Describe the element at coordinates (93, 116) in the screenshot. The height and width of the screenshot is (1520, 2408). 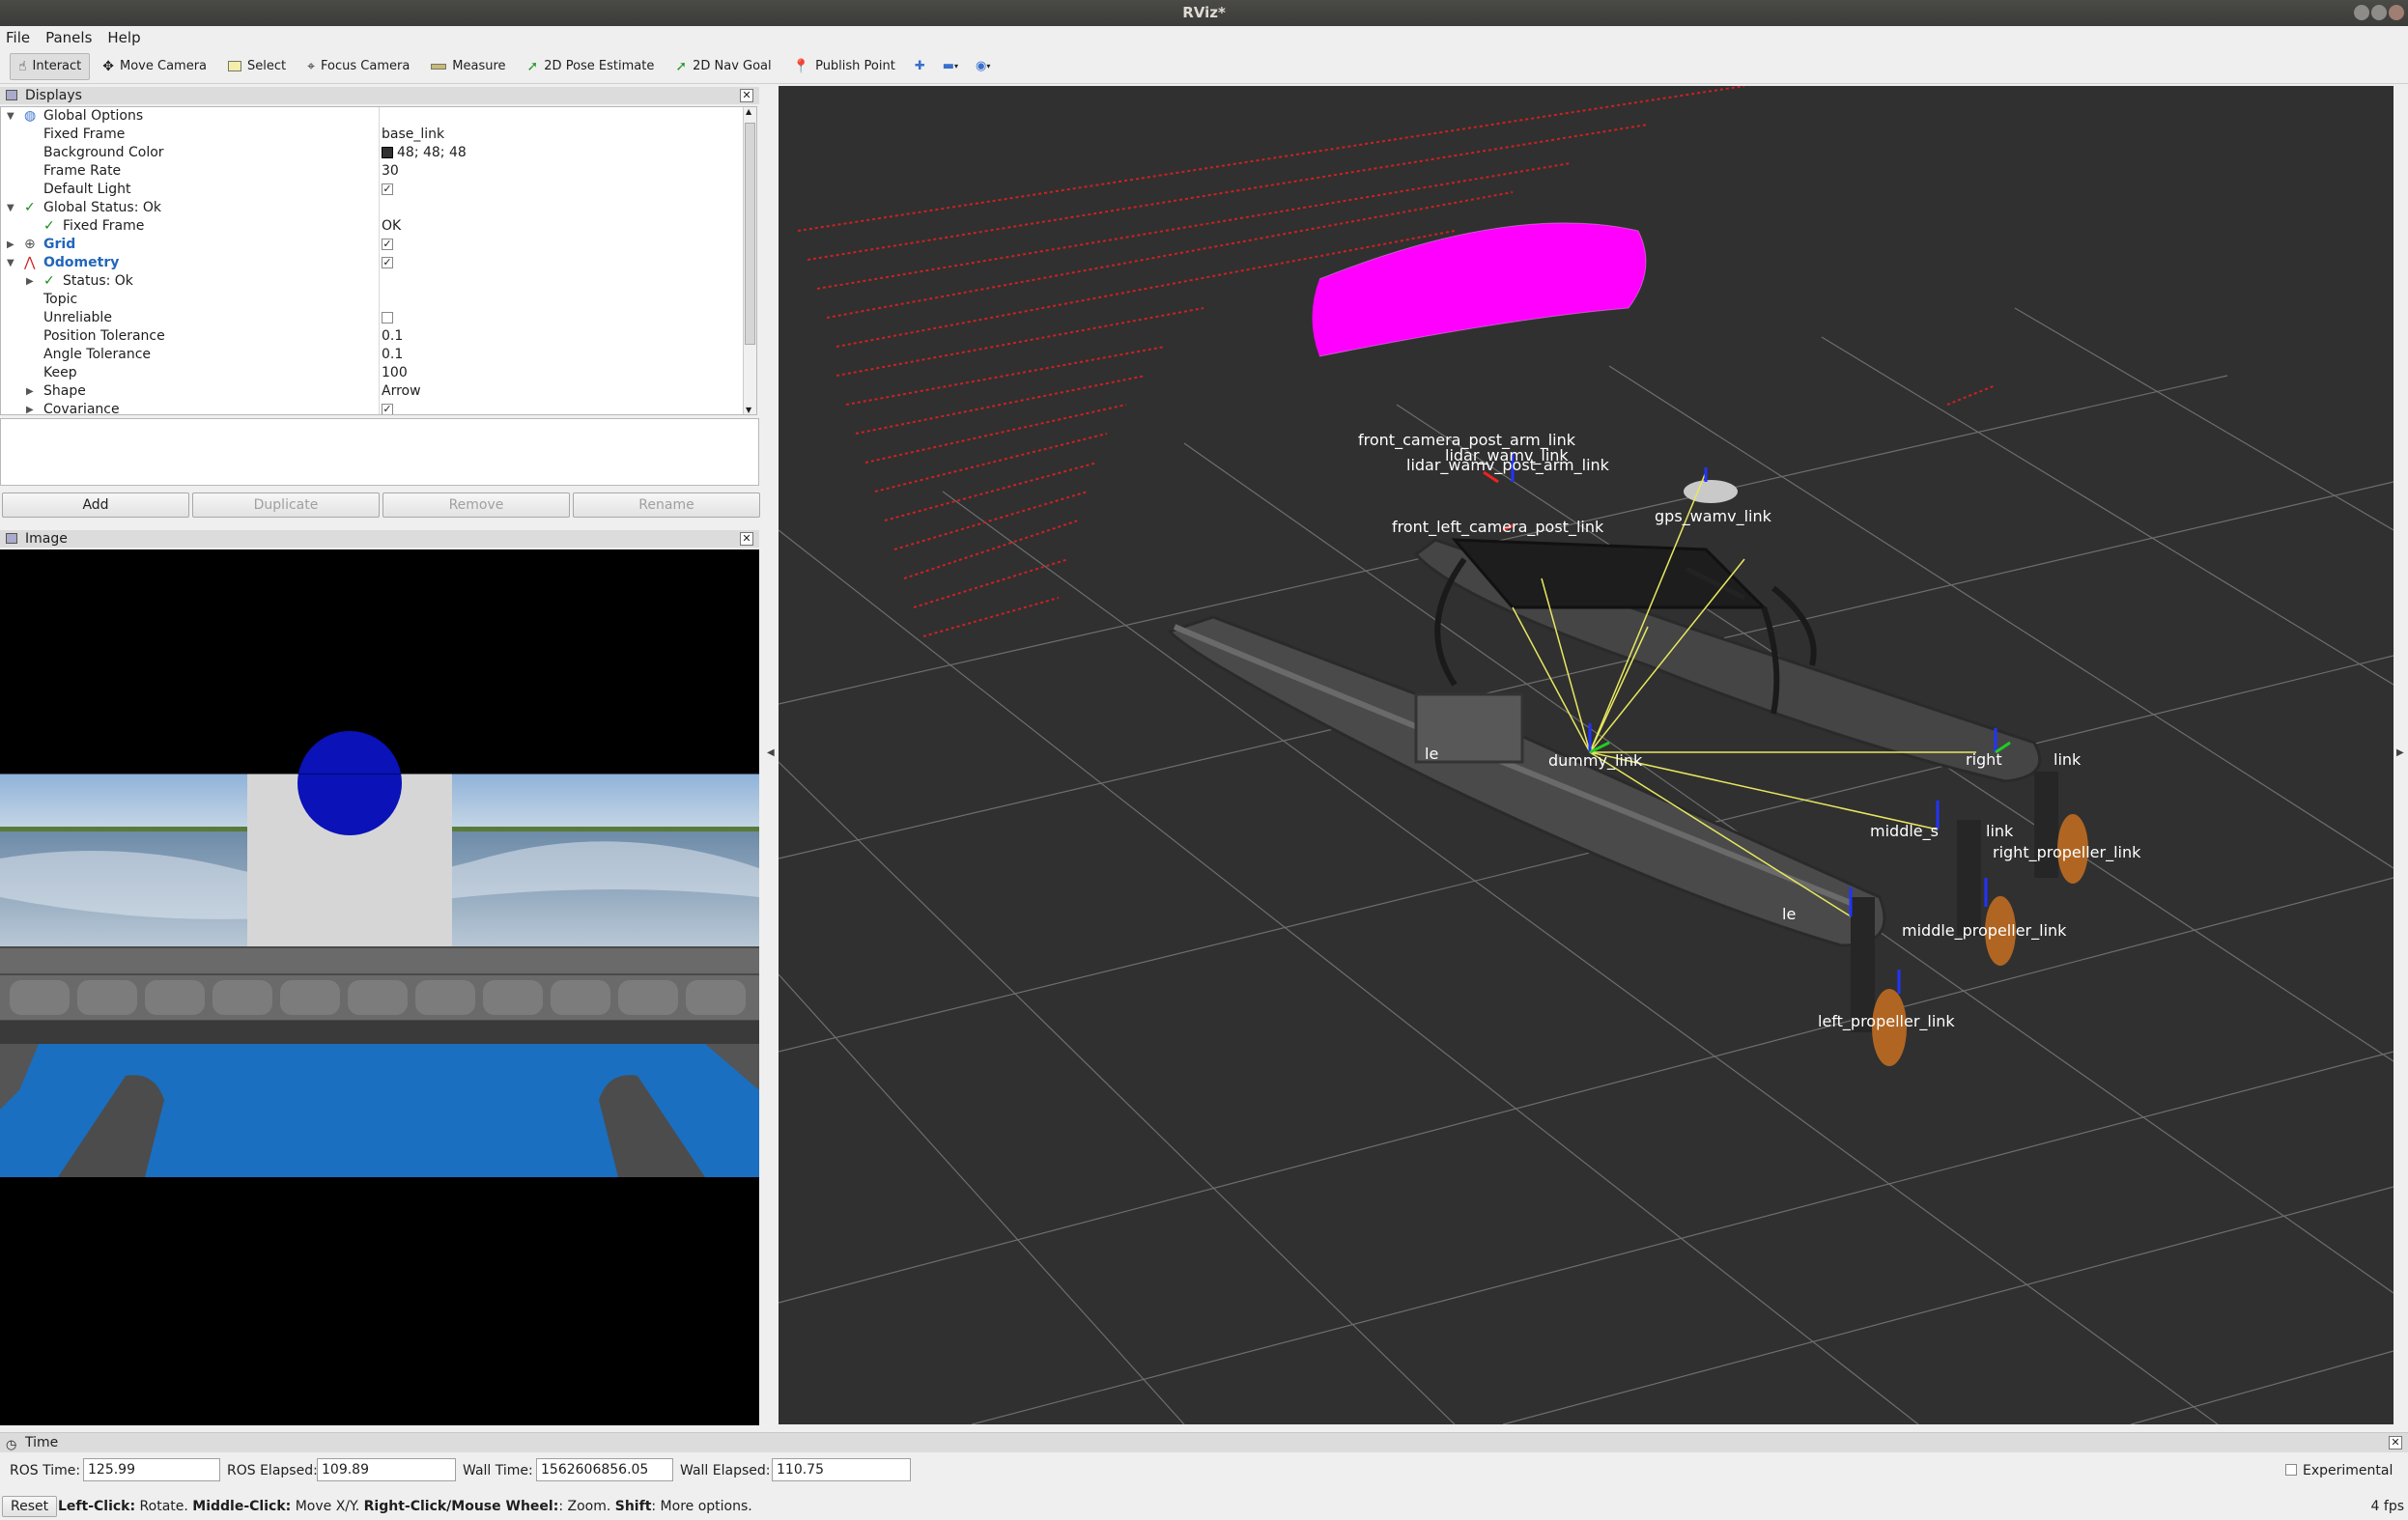
I see `tree-label: Global Options` at that location.